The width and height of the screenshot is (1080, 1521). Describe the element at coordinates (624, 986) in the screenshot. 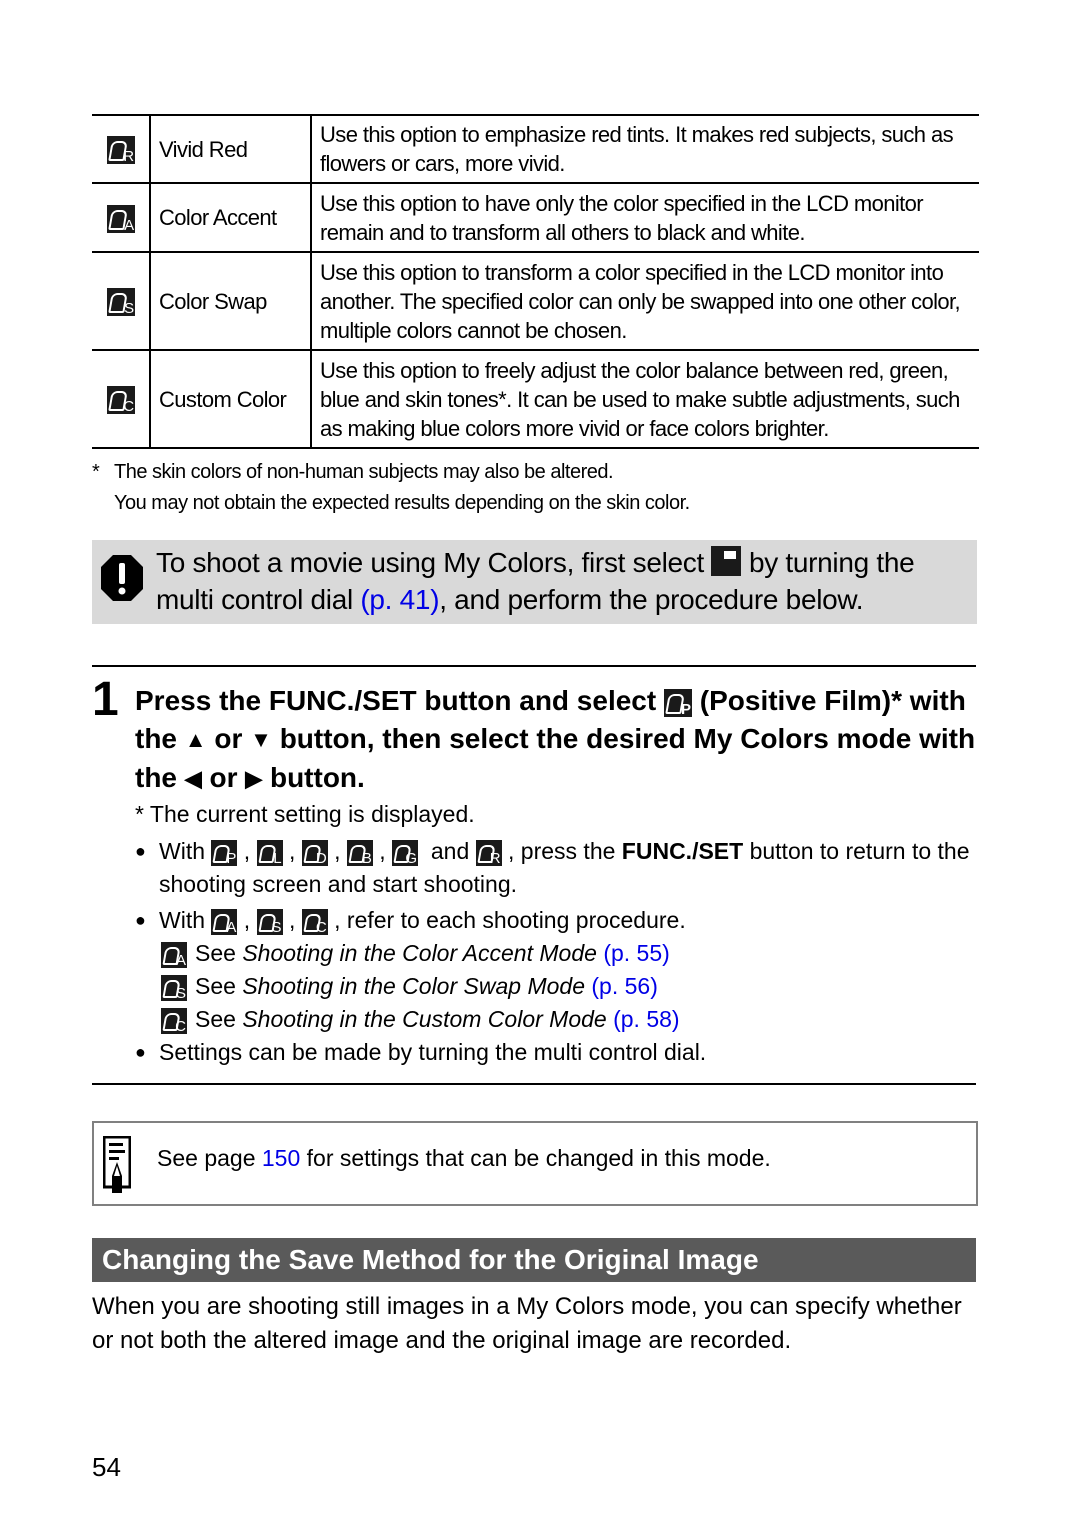

I see `page-link-56: (p. 56)` at that location.